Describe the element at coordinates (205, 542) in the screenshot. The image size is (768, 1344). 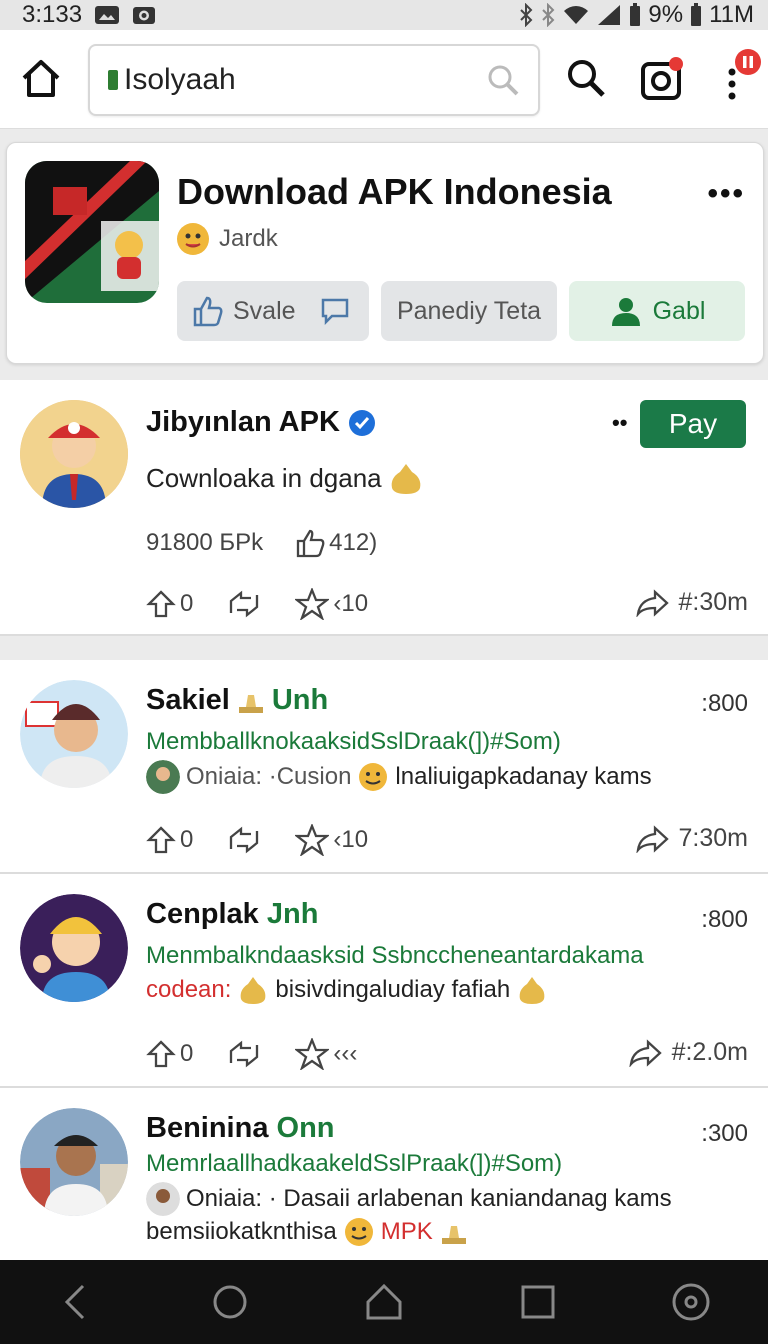
I see `downloads-stat: 91800 БPk` at that location.